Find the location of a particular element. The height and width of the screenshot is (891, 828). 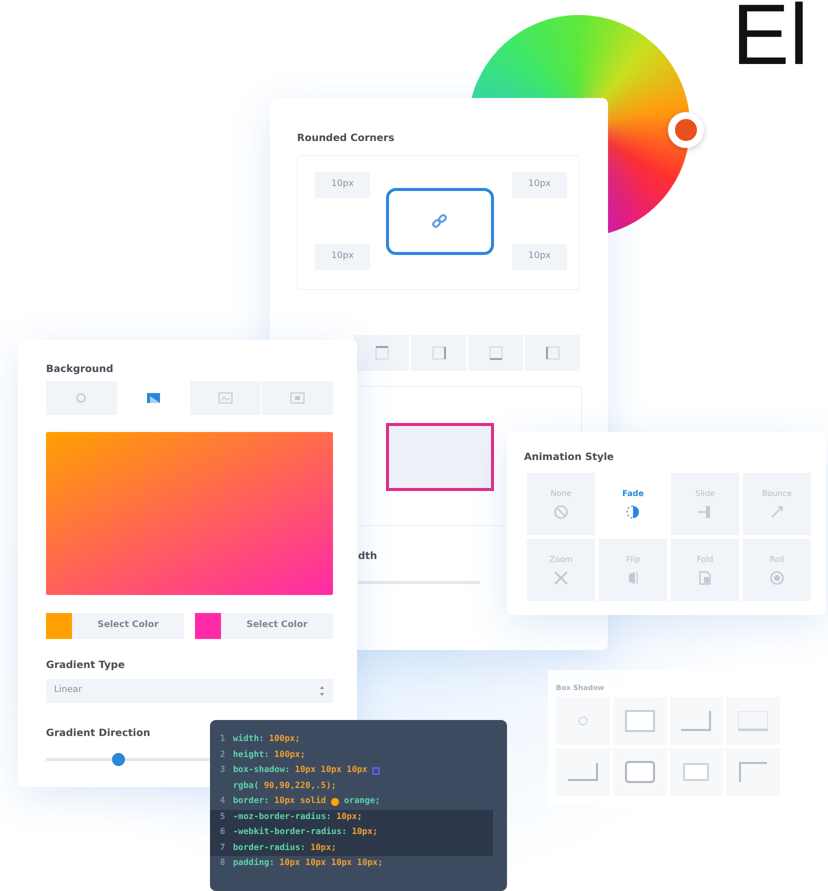

section-title: Background is located at coordinates (80, 370).